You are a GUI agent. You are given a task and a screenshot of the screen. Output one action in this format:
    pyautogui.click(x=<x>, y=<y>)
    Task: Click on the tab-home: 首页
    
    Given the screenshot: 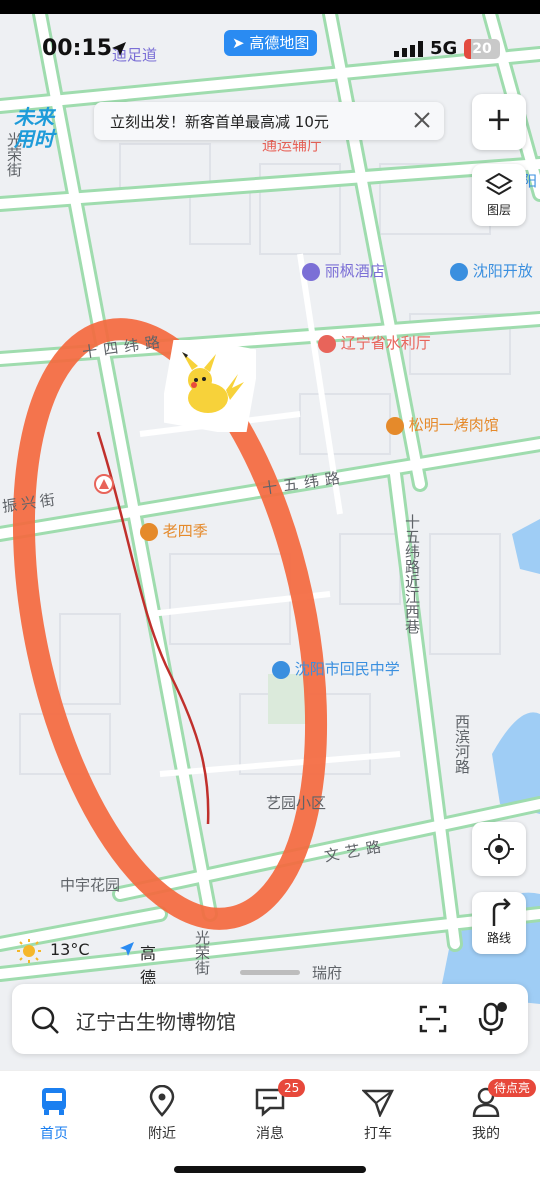 What is the action you would take?
    pyautogui.click(x=54, y=1119)
    